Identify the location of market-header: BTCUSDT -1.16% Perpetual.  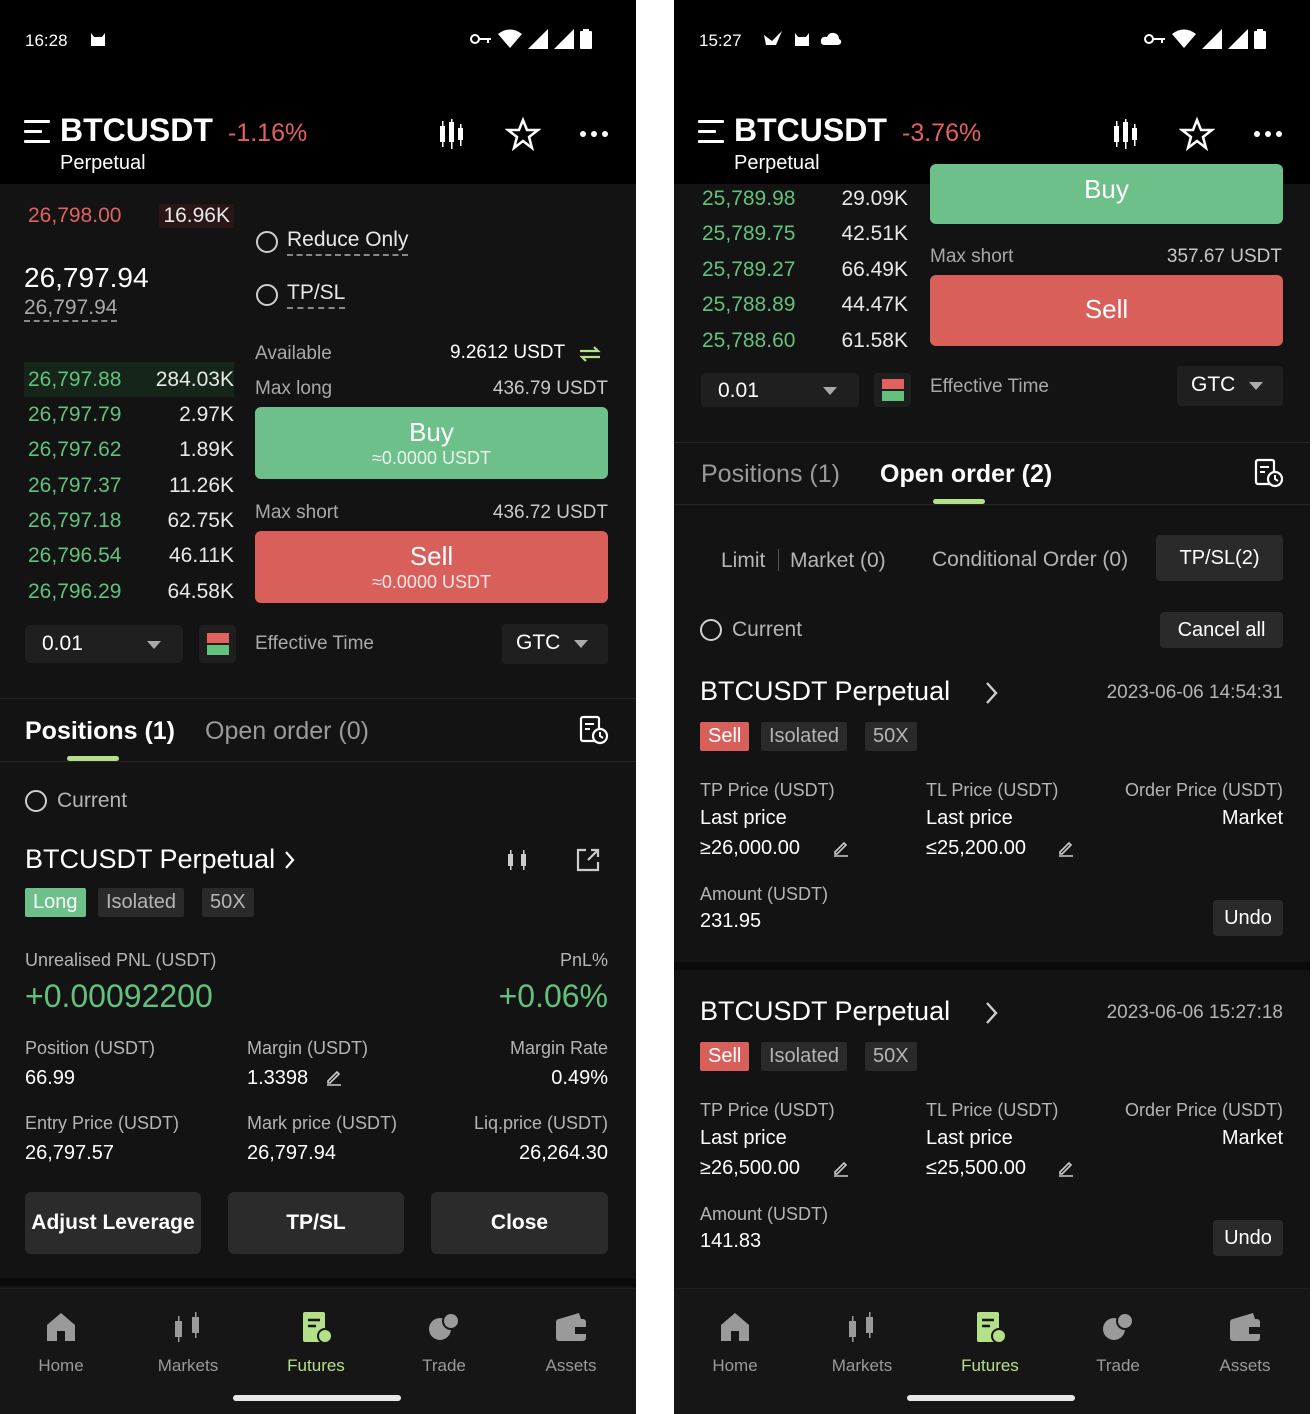
(318, 147).